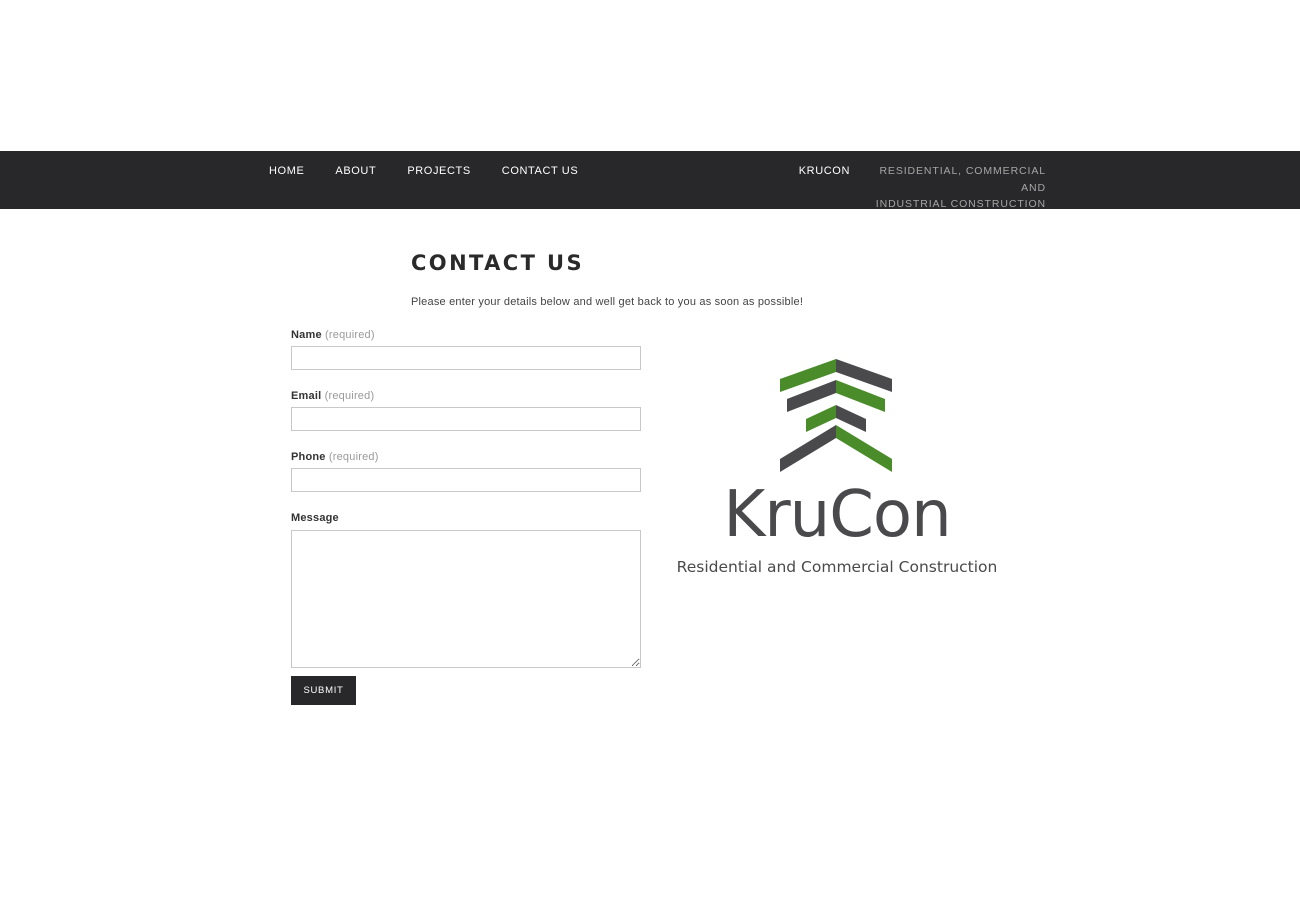 The height and width of the screenshot is (900, 1300). What do you see at coordinates (466, 599) in the screenshot?
I see `message-textarea` at bounding box center [466, 599].